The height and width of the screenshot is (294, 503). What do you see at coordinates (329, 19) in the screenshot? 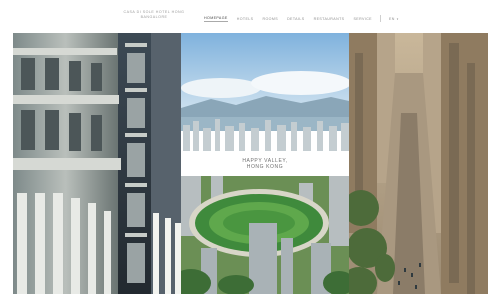
I see `nav-restaurants: RESTAURANTS` at bounding box center [329, 19].